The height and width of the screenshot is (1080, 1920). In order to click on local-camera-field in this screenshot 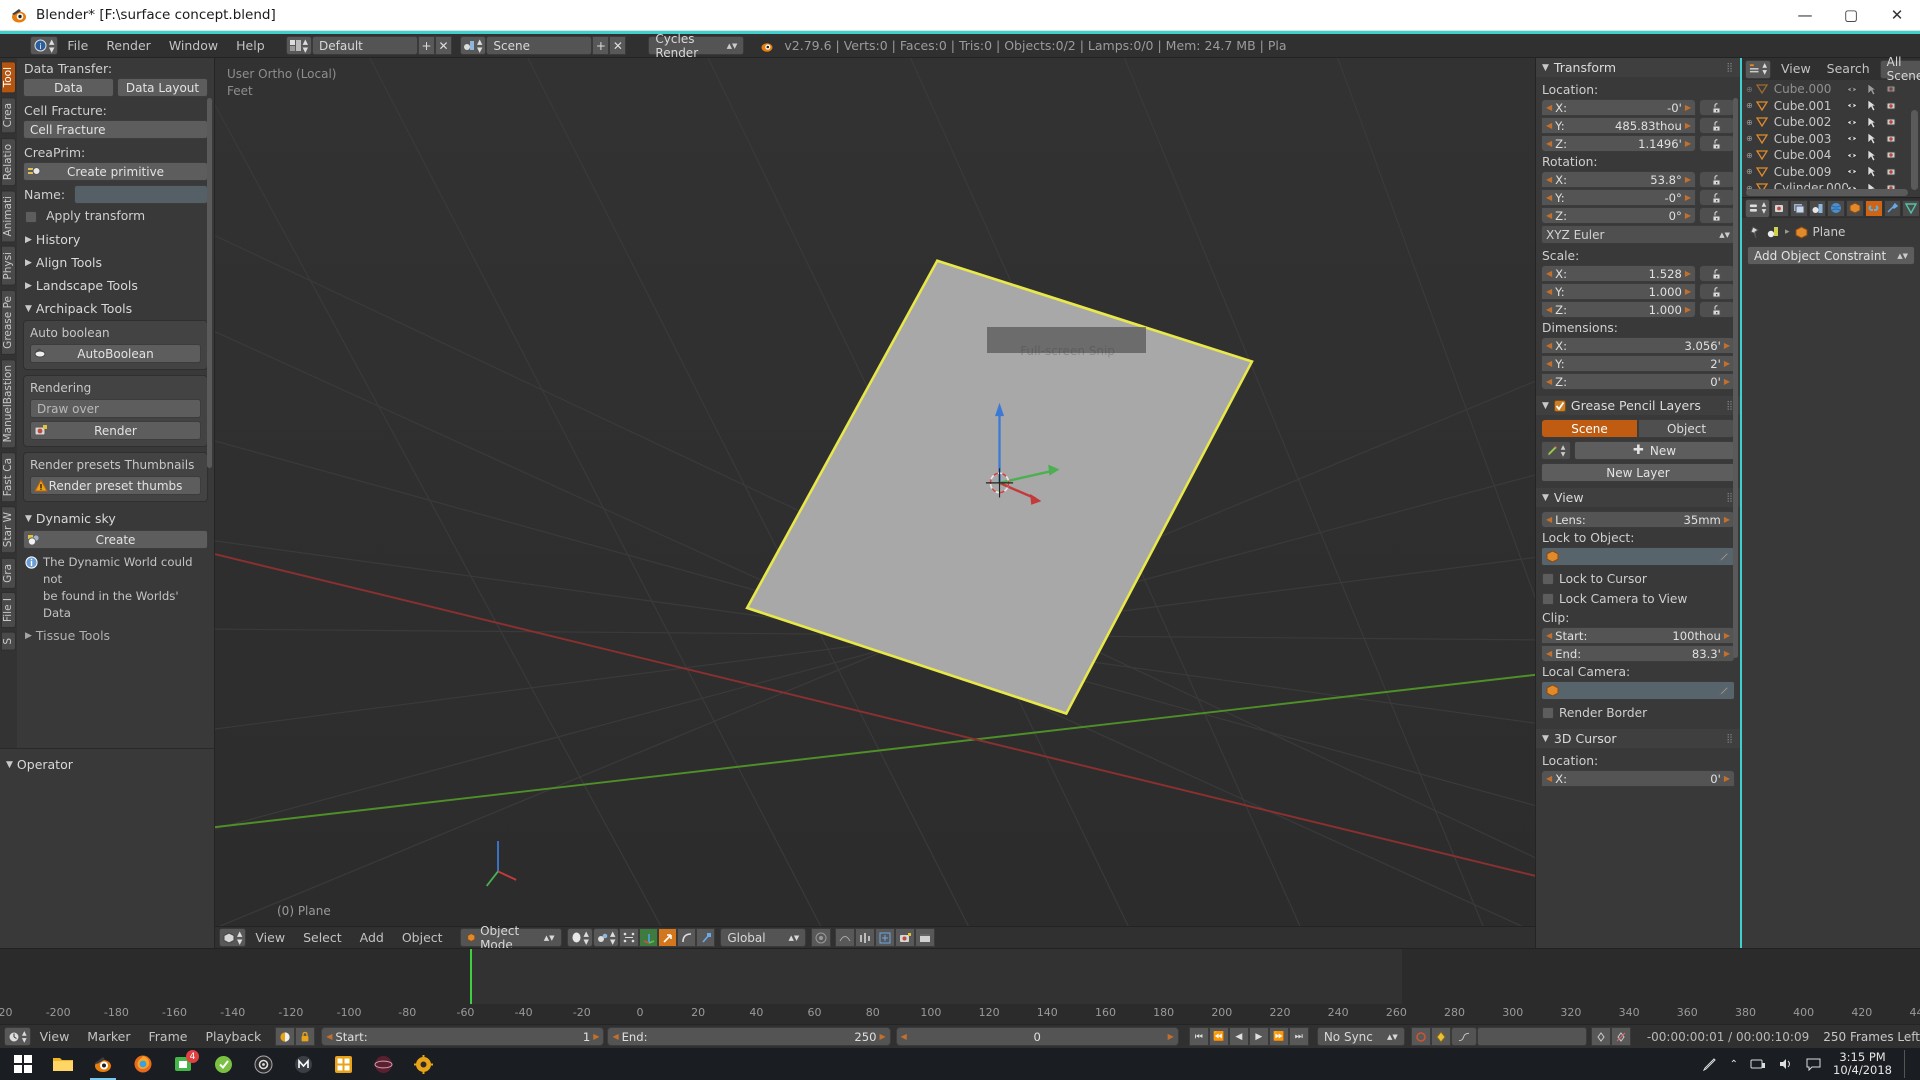, I will do `click(1638, 690)`.